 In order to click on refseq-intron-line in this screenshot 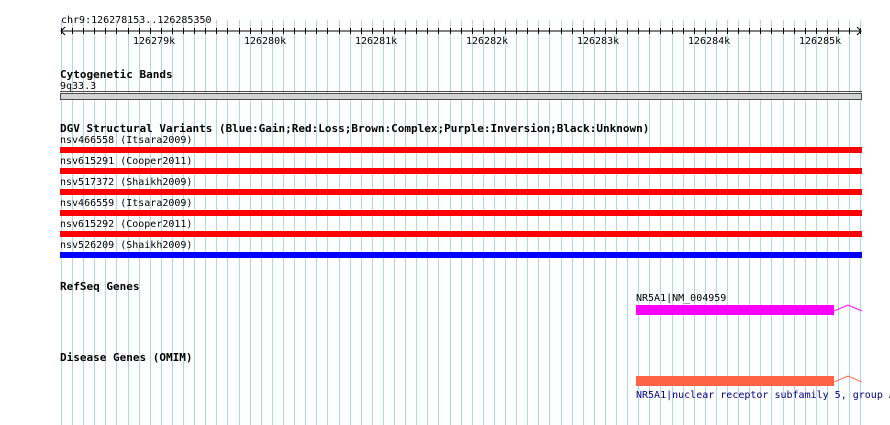, I will do `click(848, 308)`.